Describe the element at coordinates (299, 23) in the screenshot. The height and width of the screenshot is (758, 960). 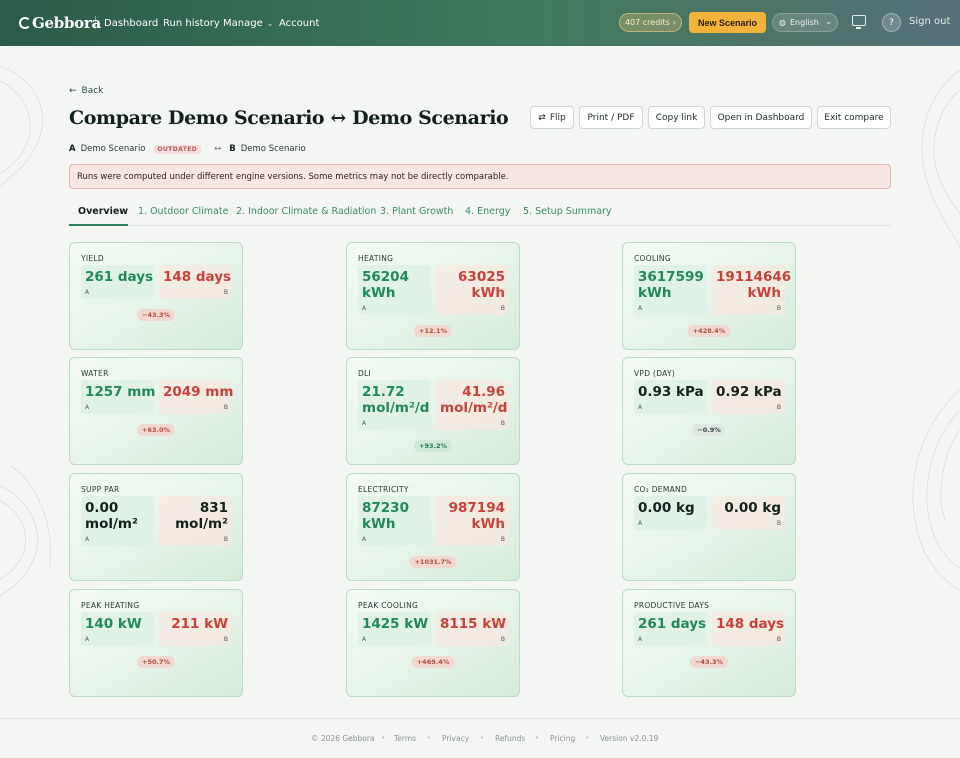
I see `nav-account: Account` at that location.